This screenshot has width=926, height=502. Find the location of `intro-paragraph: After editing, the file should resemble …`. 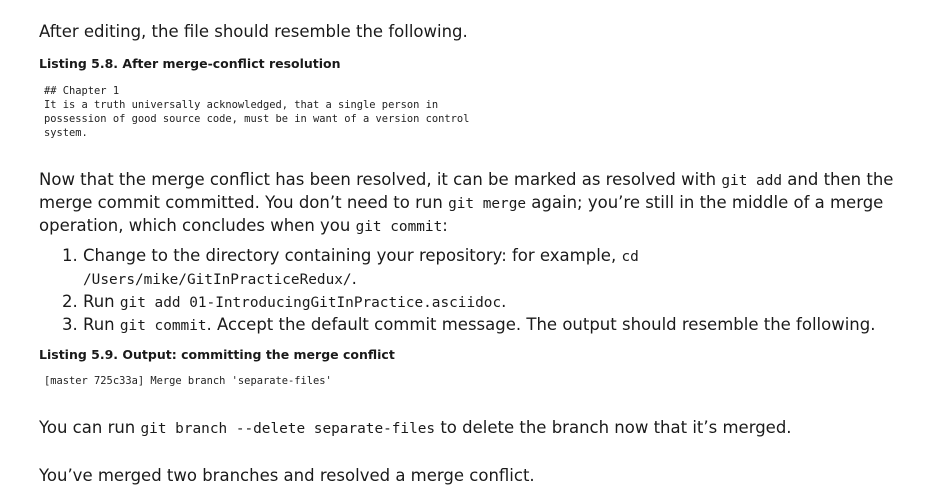

intro-paragraph: After editing, the file should resemble … is located at coordinates (253, 31).